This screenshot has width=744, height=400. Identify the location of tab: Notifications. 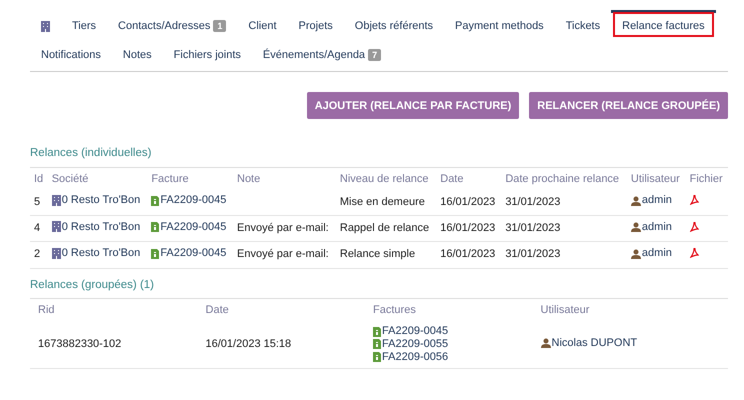
(71, 53).